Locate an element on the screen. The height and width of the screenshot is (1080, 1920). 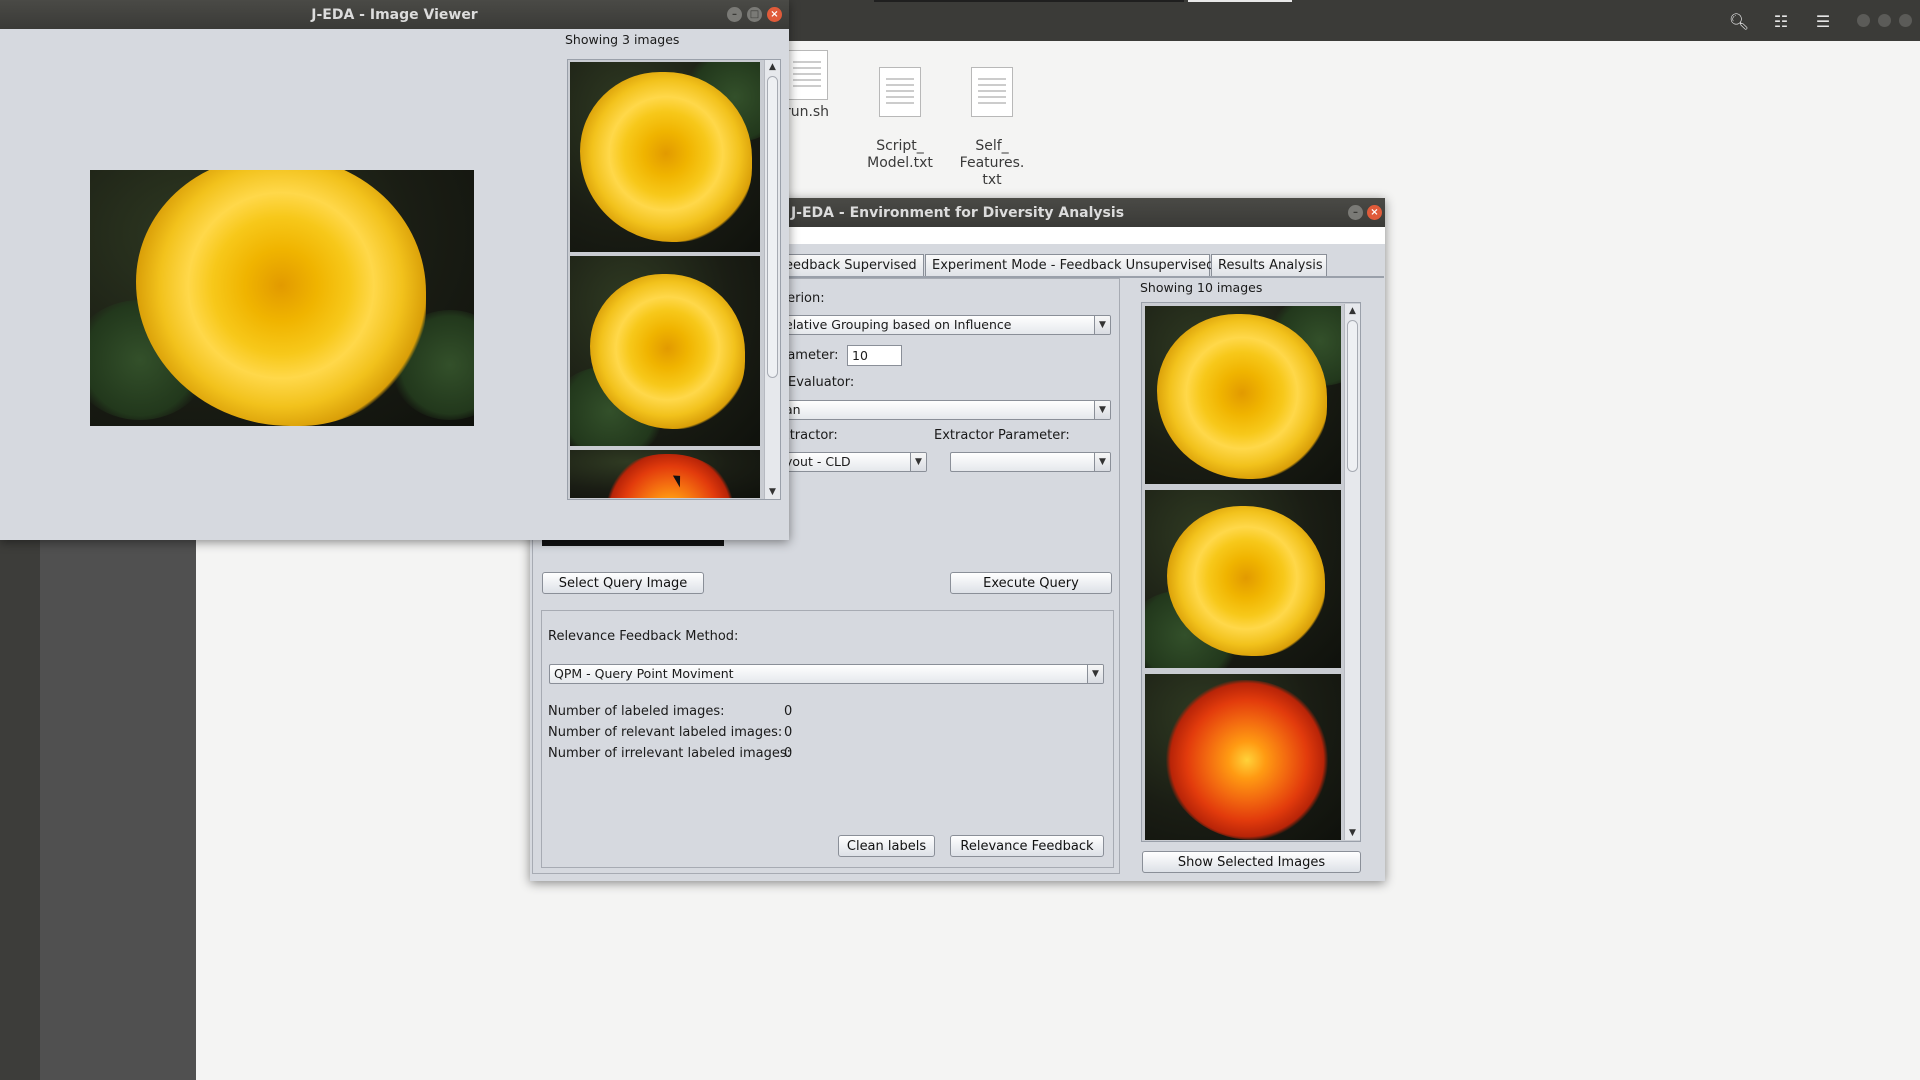
relevance-method-label: Relevance Feedback Method: is located at coordinates (643, 636).